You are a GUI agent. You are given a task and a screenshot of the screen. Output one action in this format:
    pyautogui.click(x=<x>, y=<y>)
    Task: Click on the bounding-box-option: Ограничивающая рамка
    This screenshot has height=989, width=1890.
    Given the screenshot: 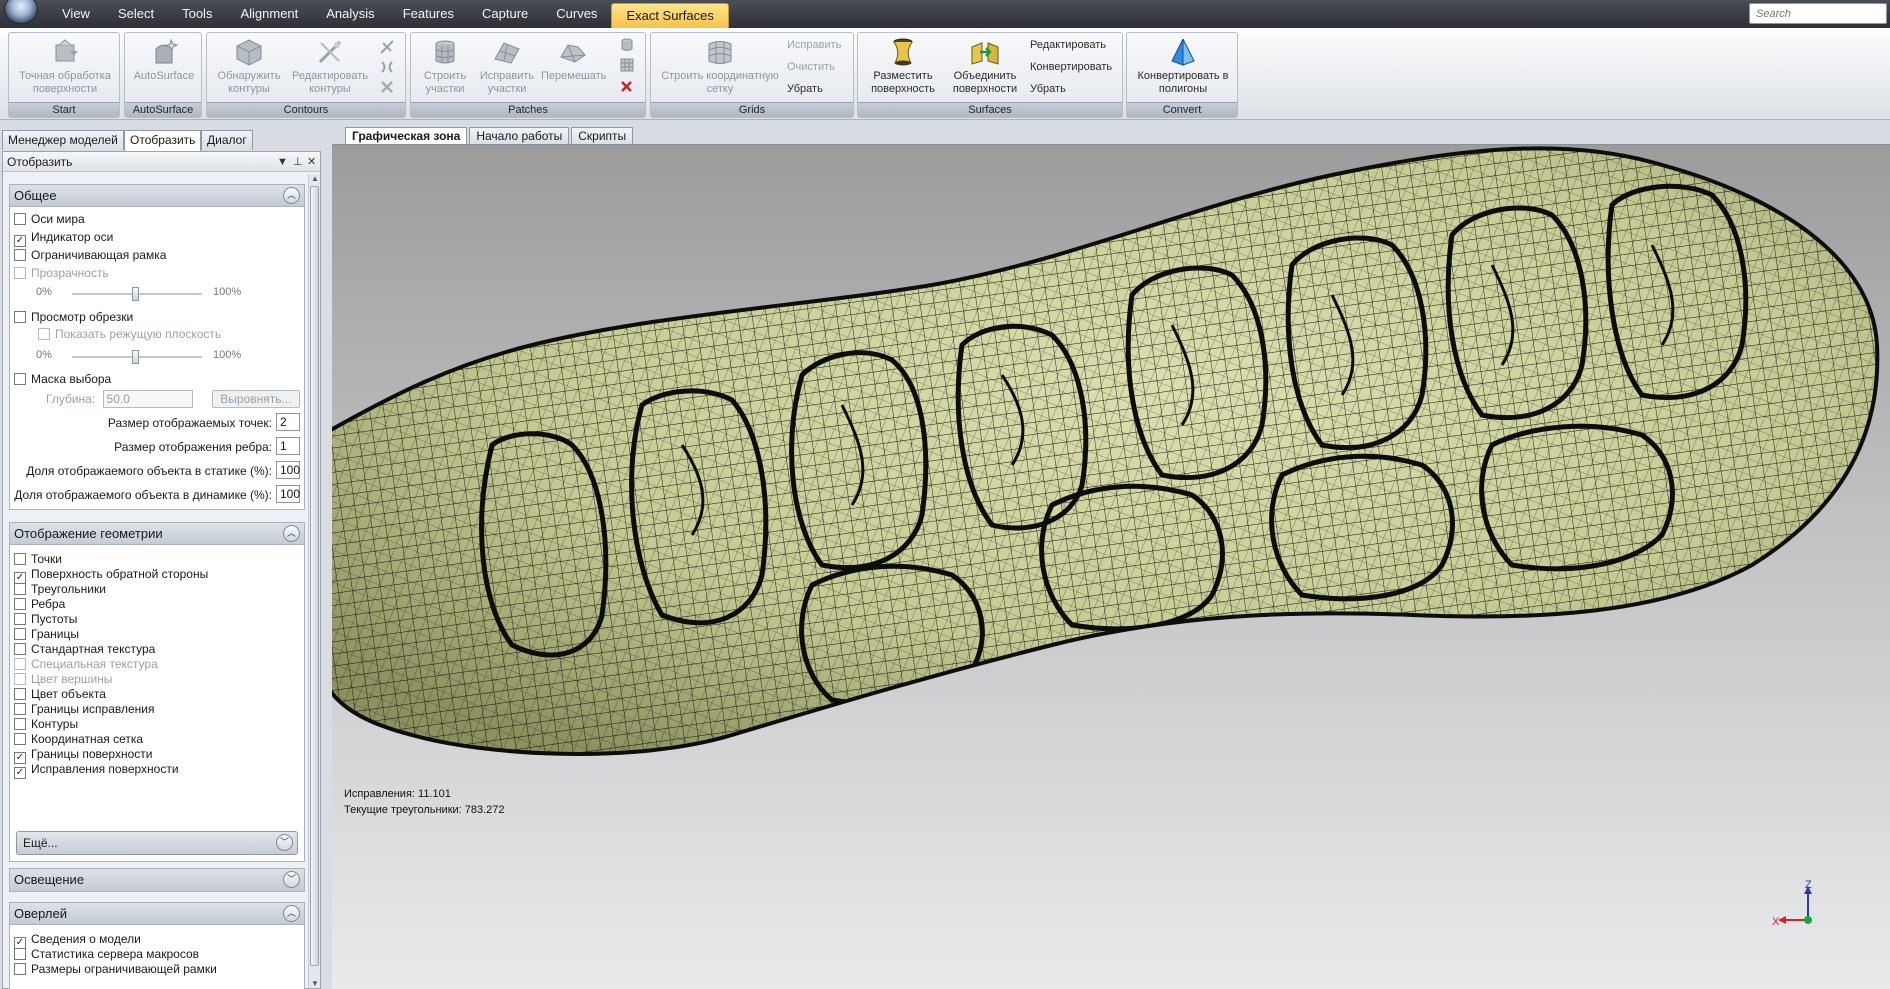 What is the action you would take?
    pyautogui.click(x=90, y=255)
    